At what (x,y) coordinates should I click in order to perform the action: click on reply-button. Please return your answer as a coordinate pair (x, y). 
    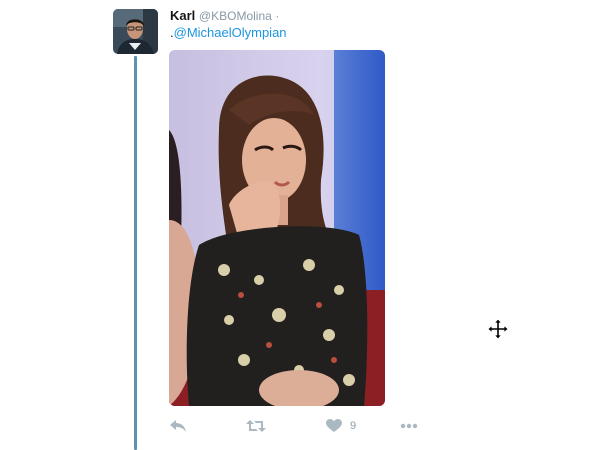
    Looking at the image, I should click on (178, 426).